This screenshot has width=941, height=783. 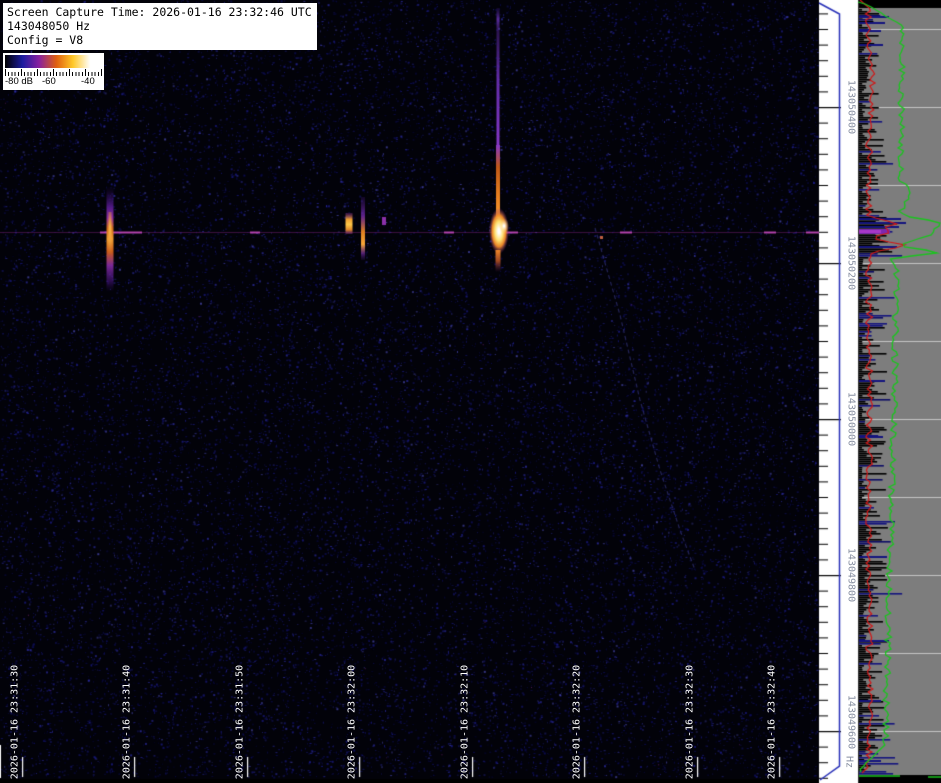 I want to click on time-axis-label: 2026-01-16 23:32:20, so click(x=577, y=722).